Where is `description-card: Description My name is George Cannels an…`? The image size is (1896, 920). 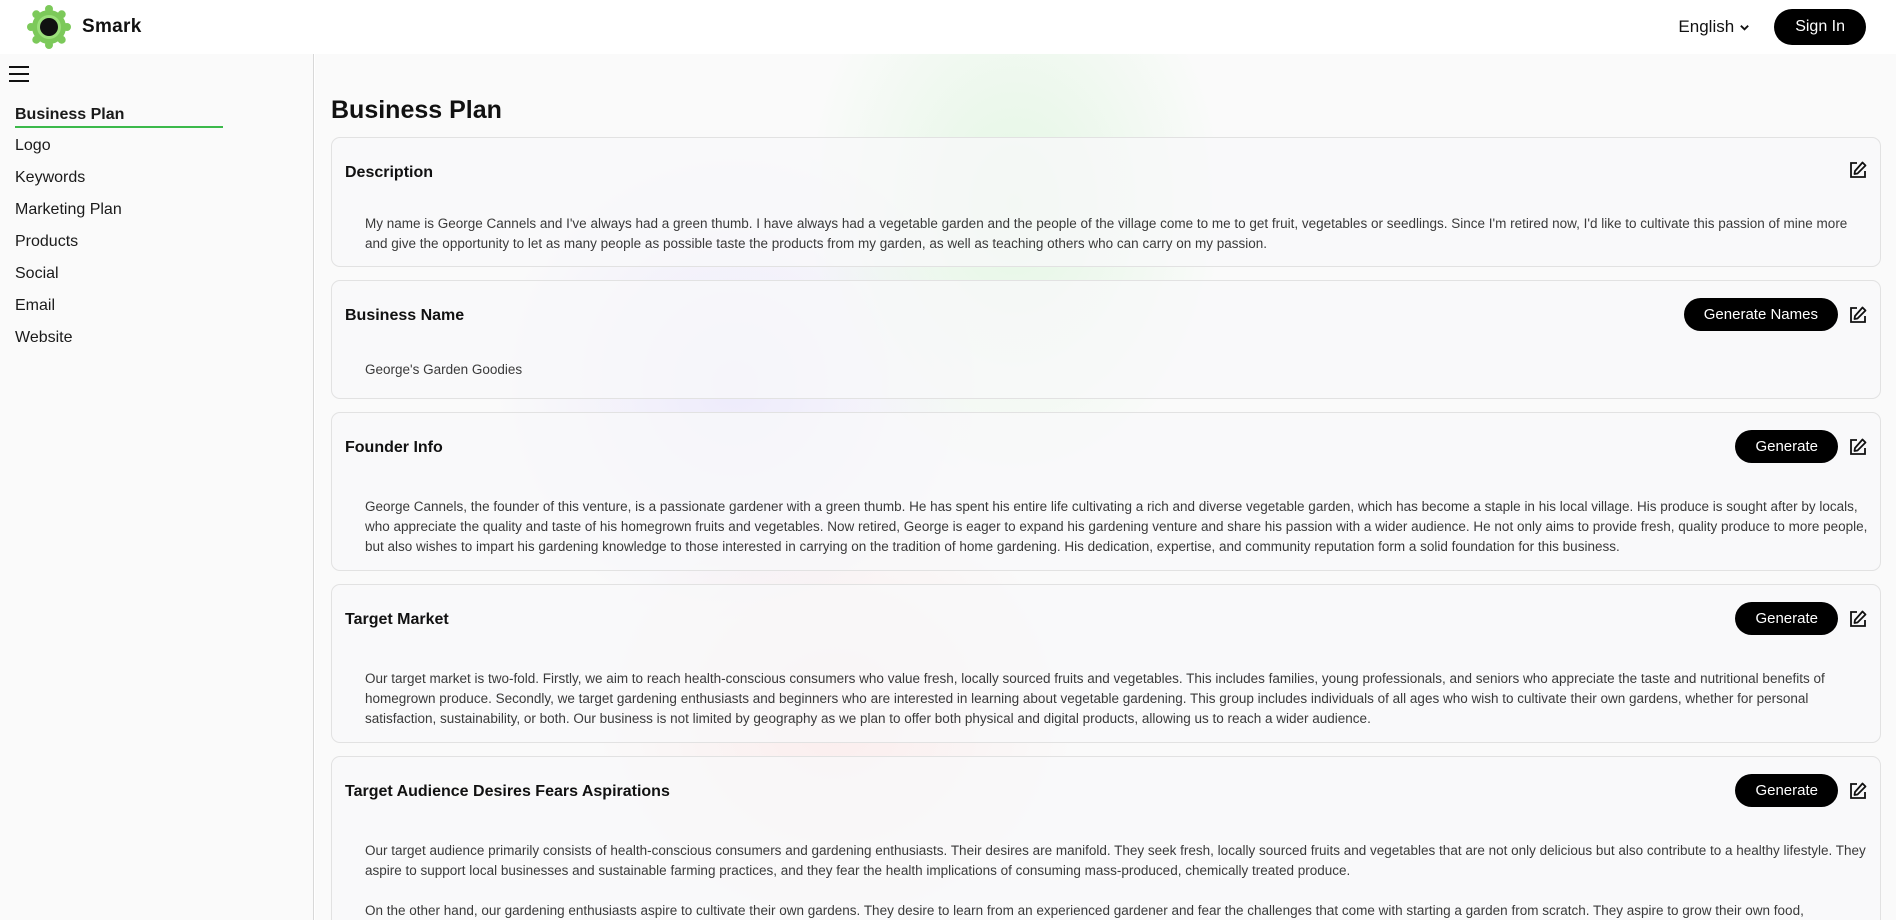
description-card: Description My name is George Cannels an… is located at coordinates (1106, 202).